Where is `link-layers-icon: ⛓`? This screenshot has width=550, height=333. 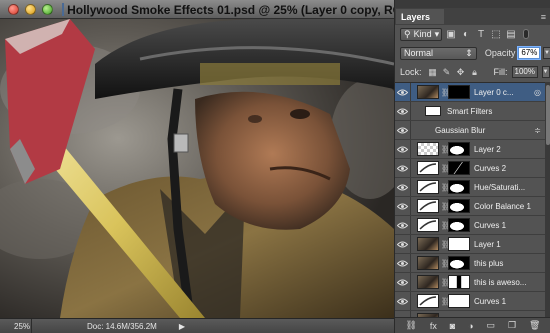 link-layers-icon: ⛓ is located at coordinates (410, 325).